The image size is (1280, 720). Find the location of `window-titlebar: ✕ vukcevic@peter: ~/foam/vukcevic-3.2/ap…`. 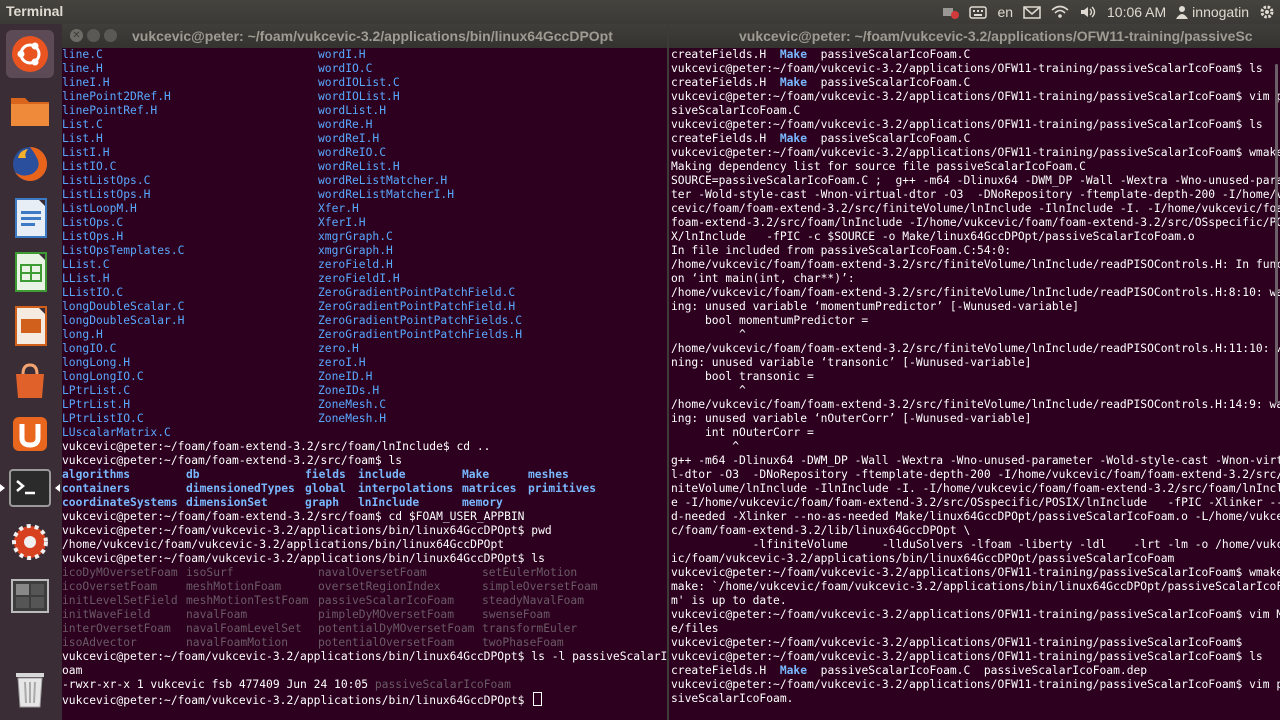

window-titlebar: ✕ vukcevic@peter: ~/foam/vukcevic-3.2/ap… is located at coordinates (364, 36).